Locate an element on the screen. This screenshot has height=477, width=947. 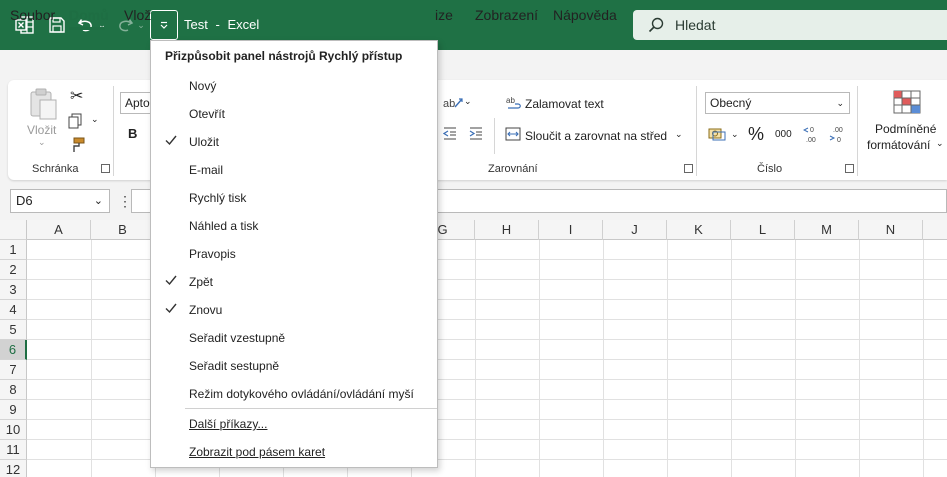
tab-review-partial: ize is located at coordinates (444, 15).